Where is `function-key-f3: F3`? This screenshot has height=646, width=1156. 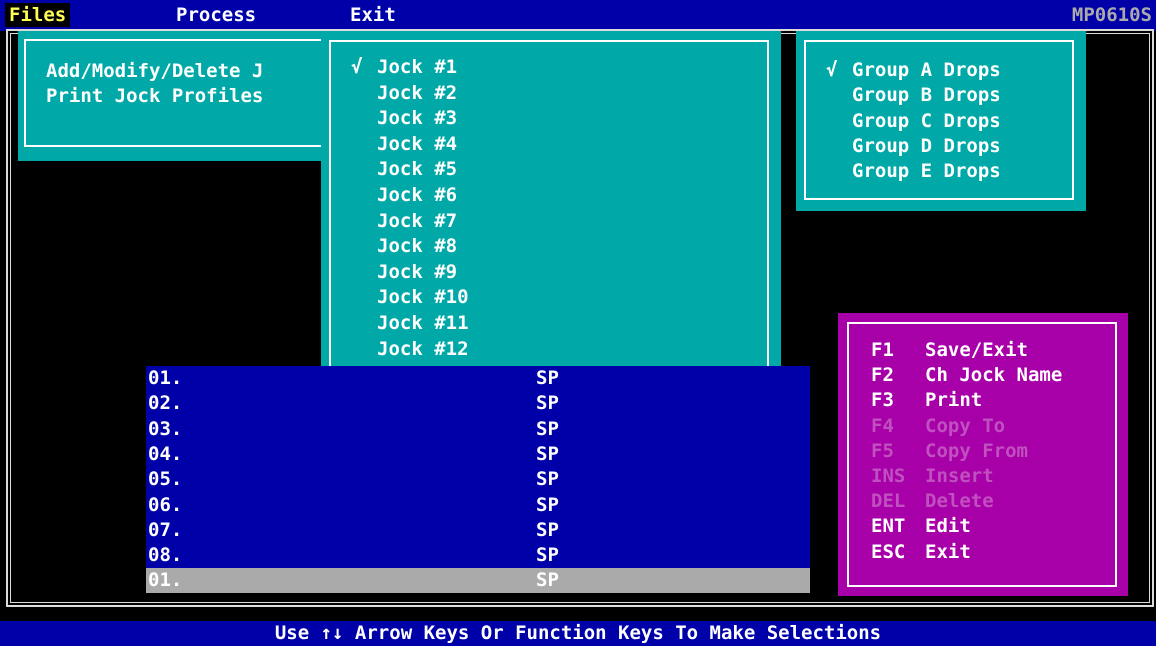
function-key-f3: F3 is located at coordinates (882, 400).